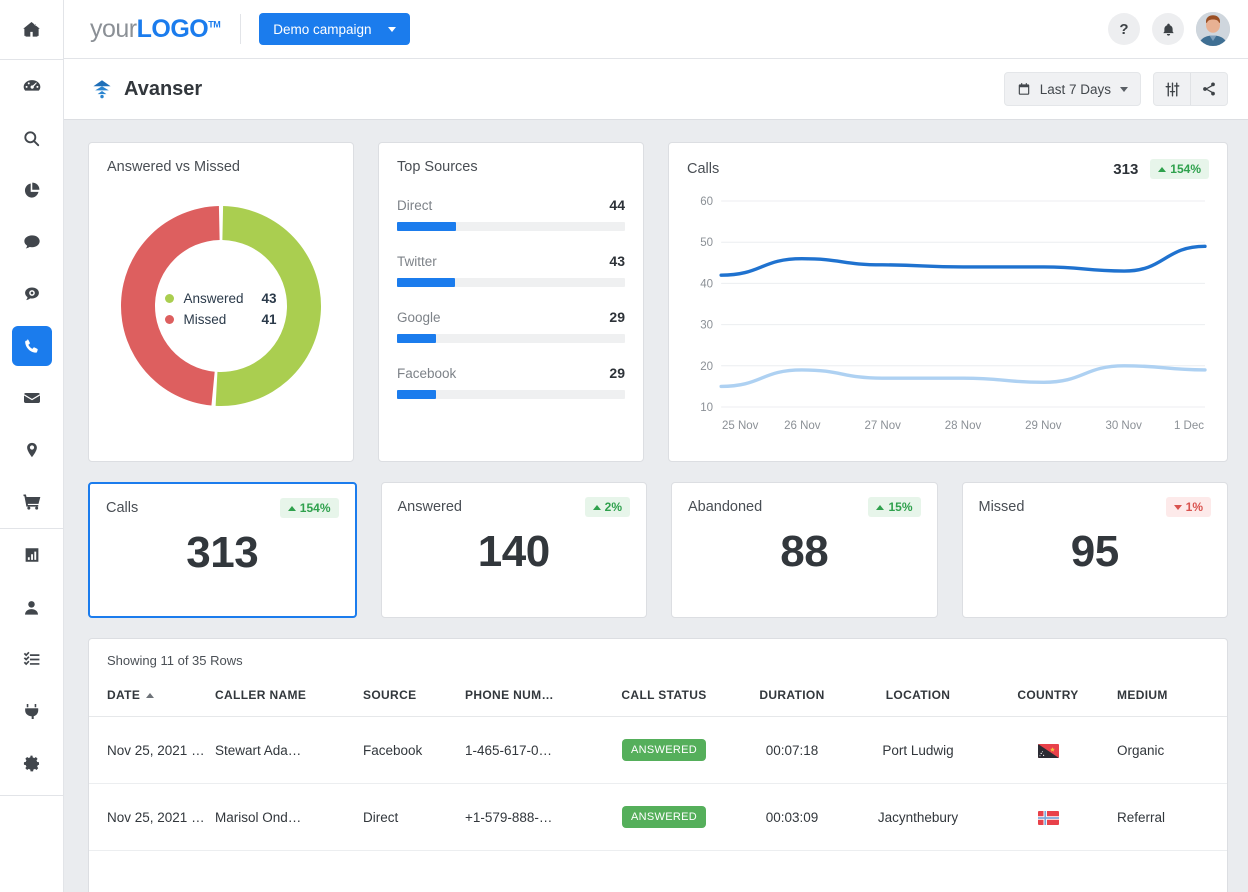  What do you see at coordinates (289, 697) in the screenshot?
I see `table-header-caller-name: CALLER NAME` at bounding box center [289, 697].